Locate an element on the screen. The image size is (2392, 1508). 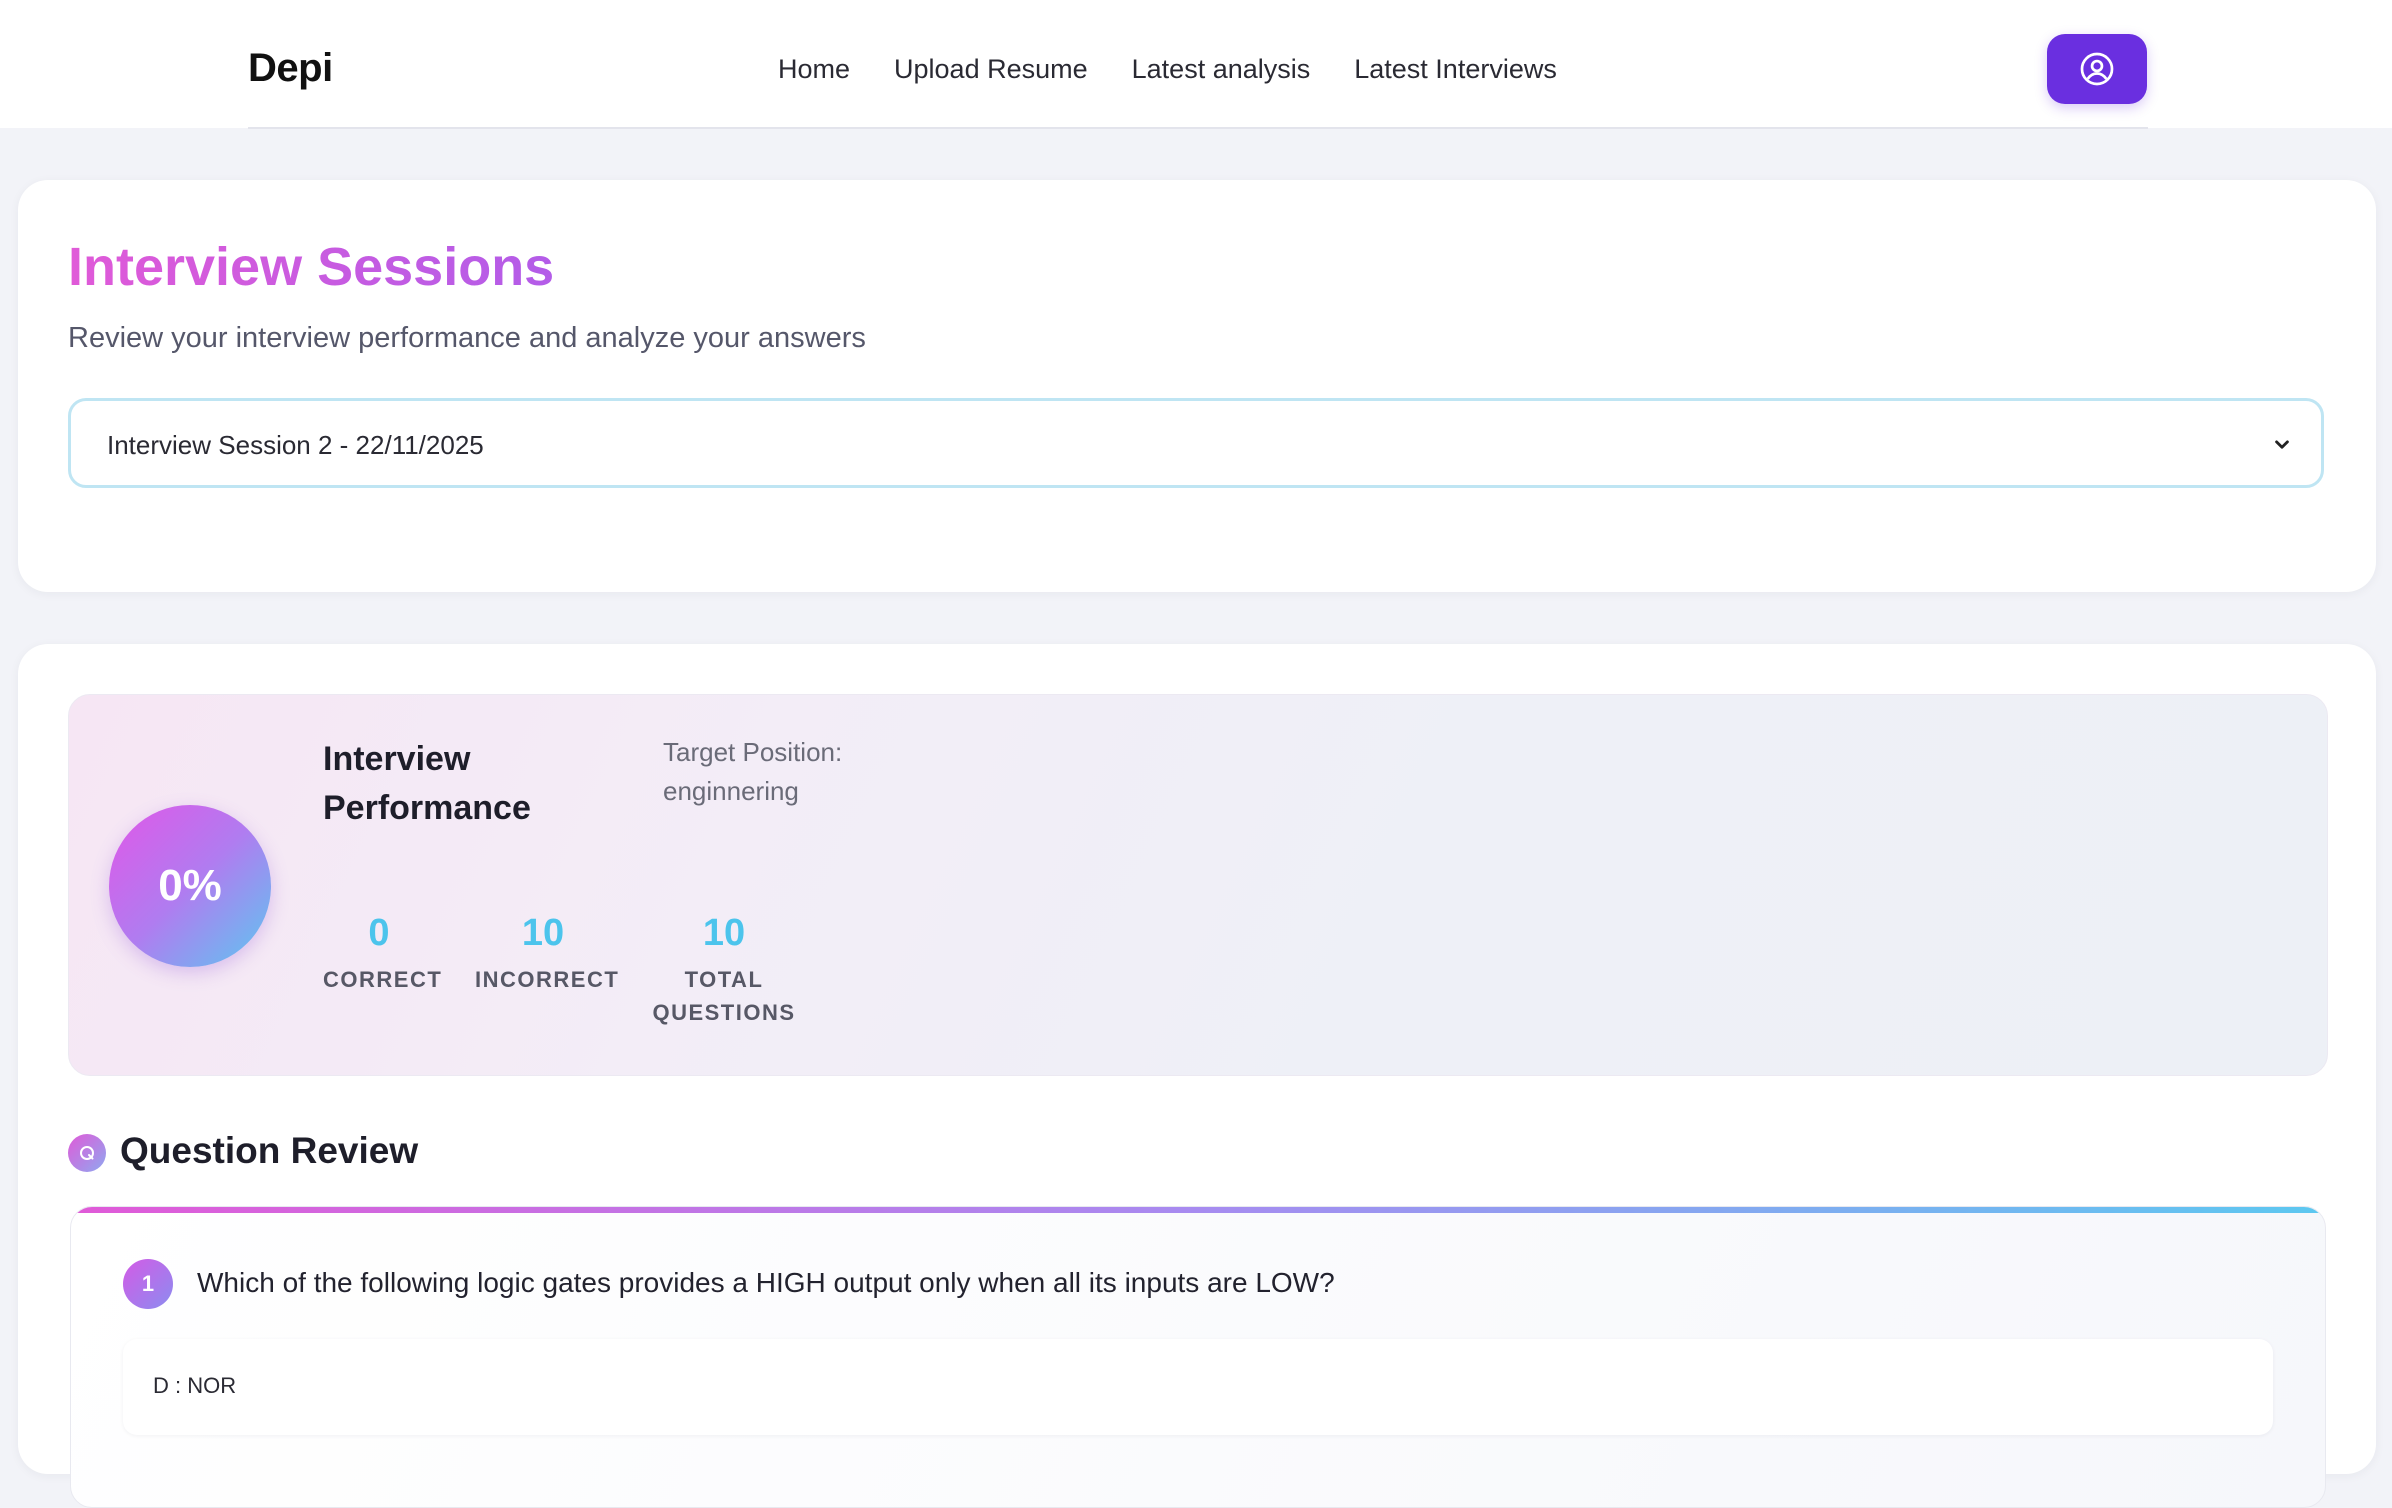
stat-correct-value: 0 is located at coordinates (379, 933).